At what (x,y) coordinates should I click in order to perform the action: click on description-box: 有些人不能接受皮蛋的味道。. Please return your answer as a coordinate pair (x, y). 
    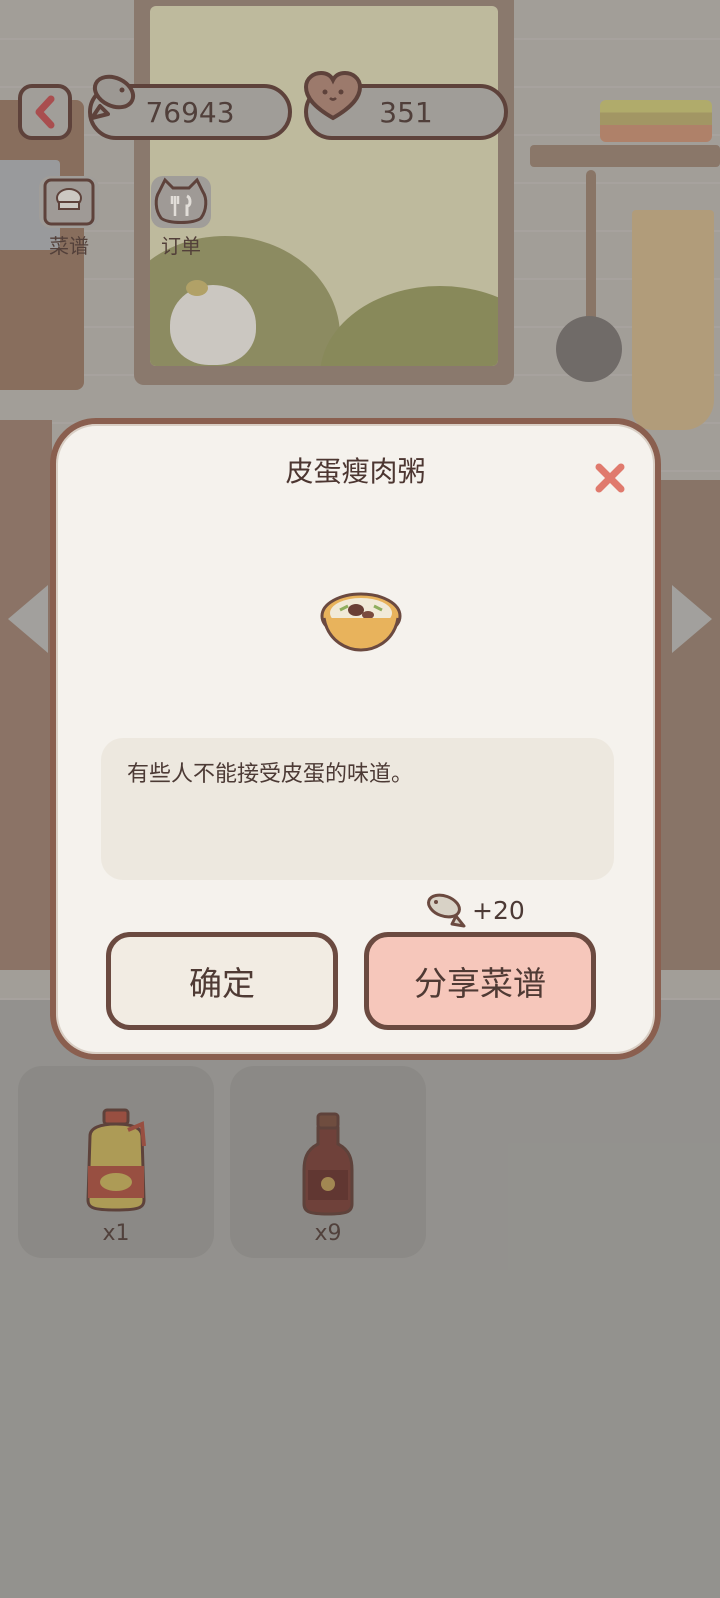
    Looking at the image, I should click on (357, 809).